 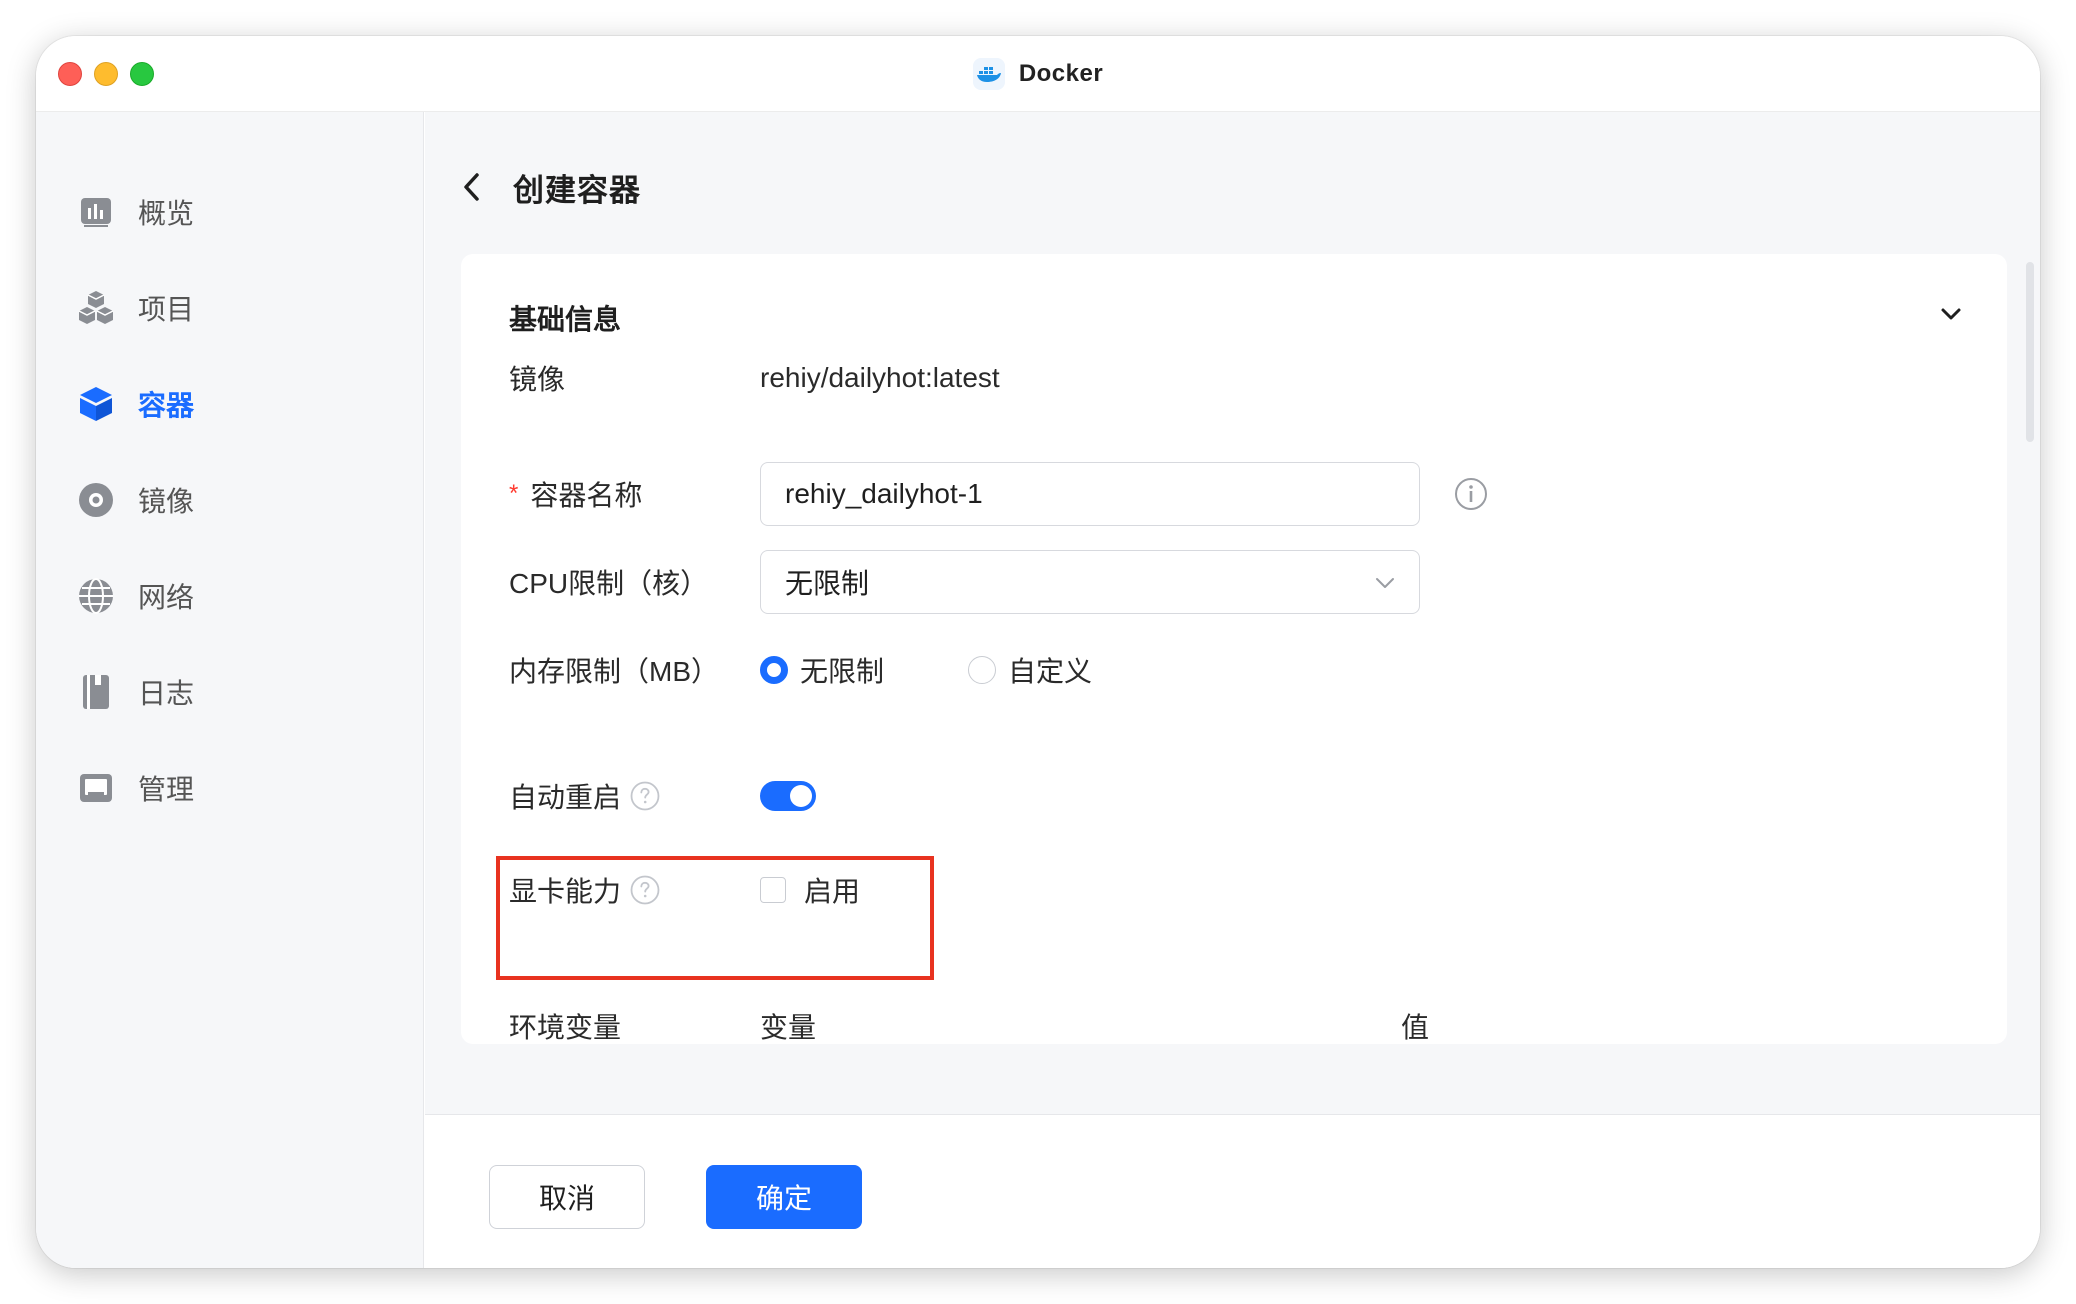 I want to click on scrollbar-thumb, so click(x=2030, y=352).